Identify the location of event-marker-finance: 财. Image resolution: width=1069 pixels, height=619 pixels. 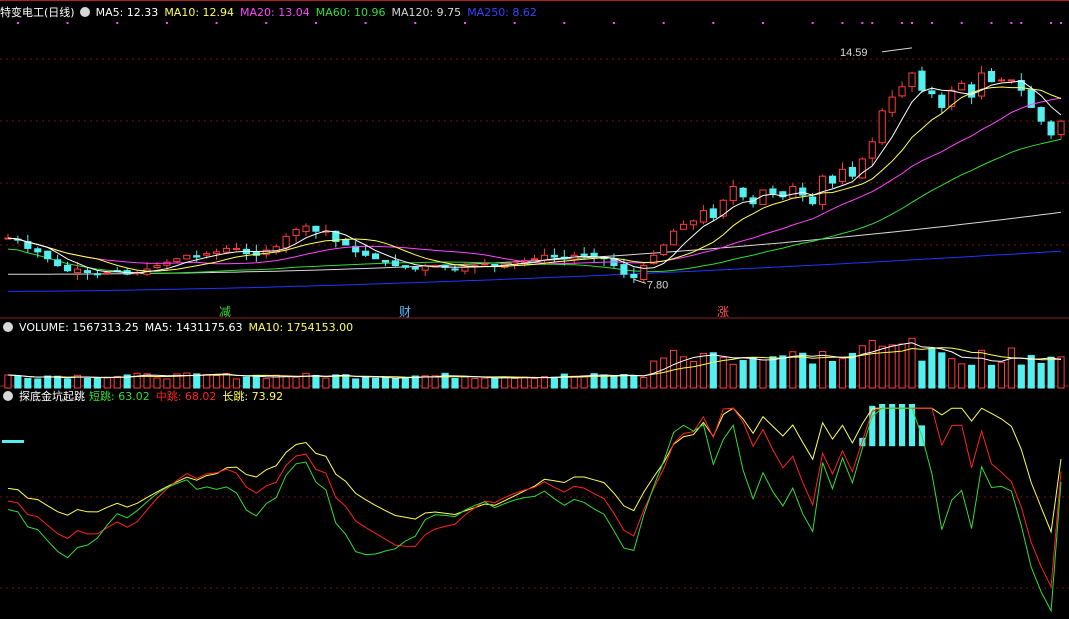
(405, 312).